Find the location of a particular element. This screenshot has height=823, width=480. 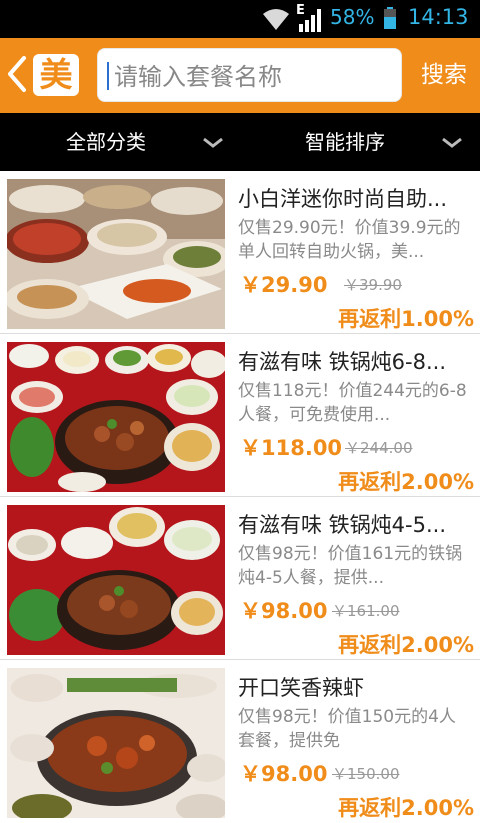

deal-description: 仅售98元！价值150元的4人套餐，提供免 is located at coordinates (347, 729).